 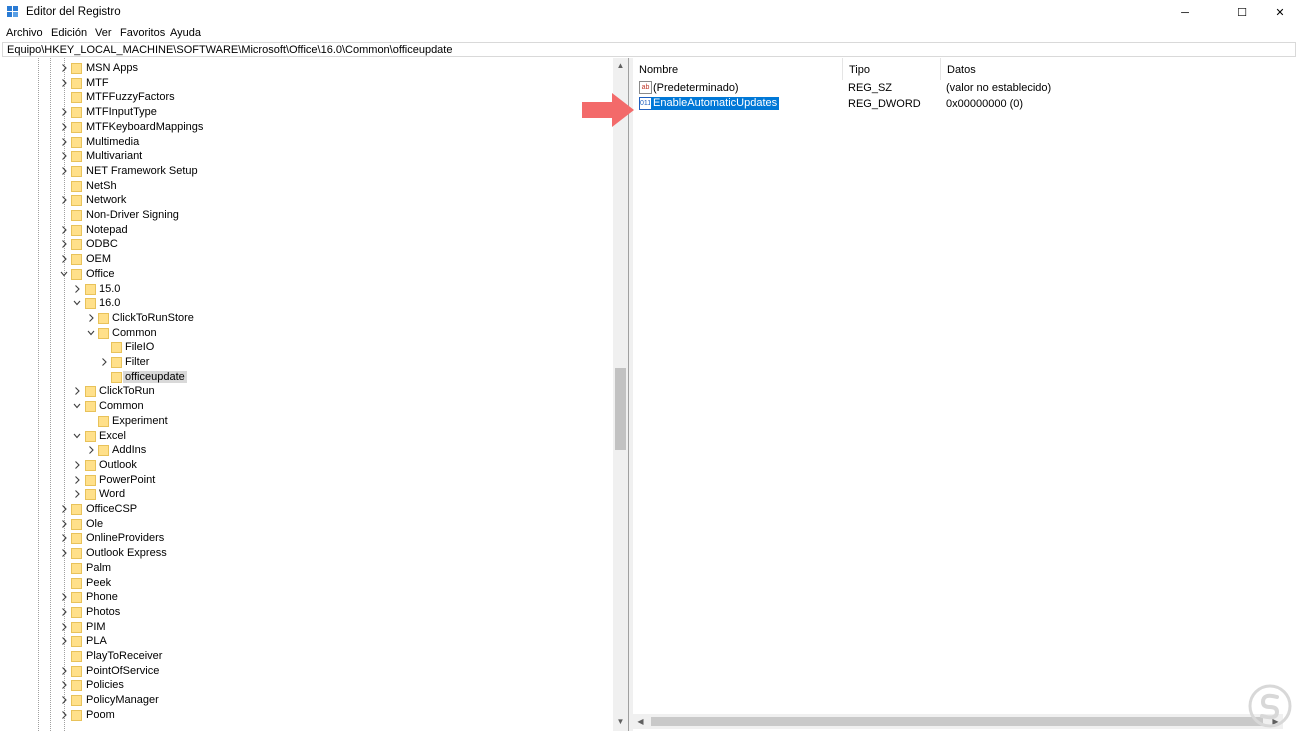 I want to click on scroll-up-arrow-icon: ▲, so click(x=620, y=65).